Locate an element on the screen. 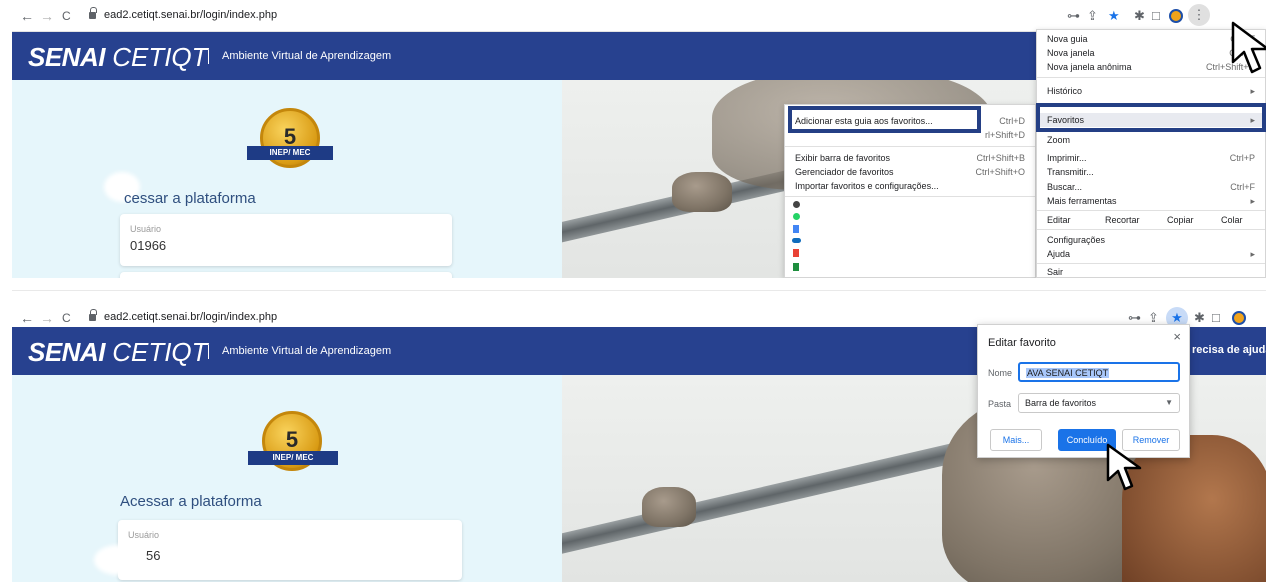  onedrive-icon is located at coordinates (796, 240).